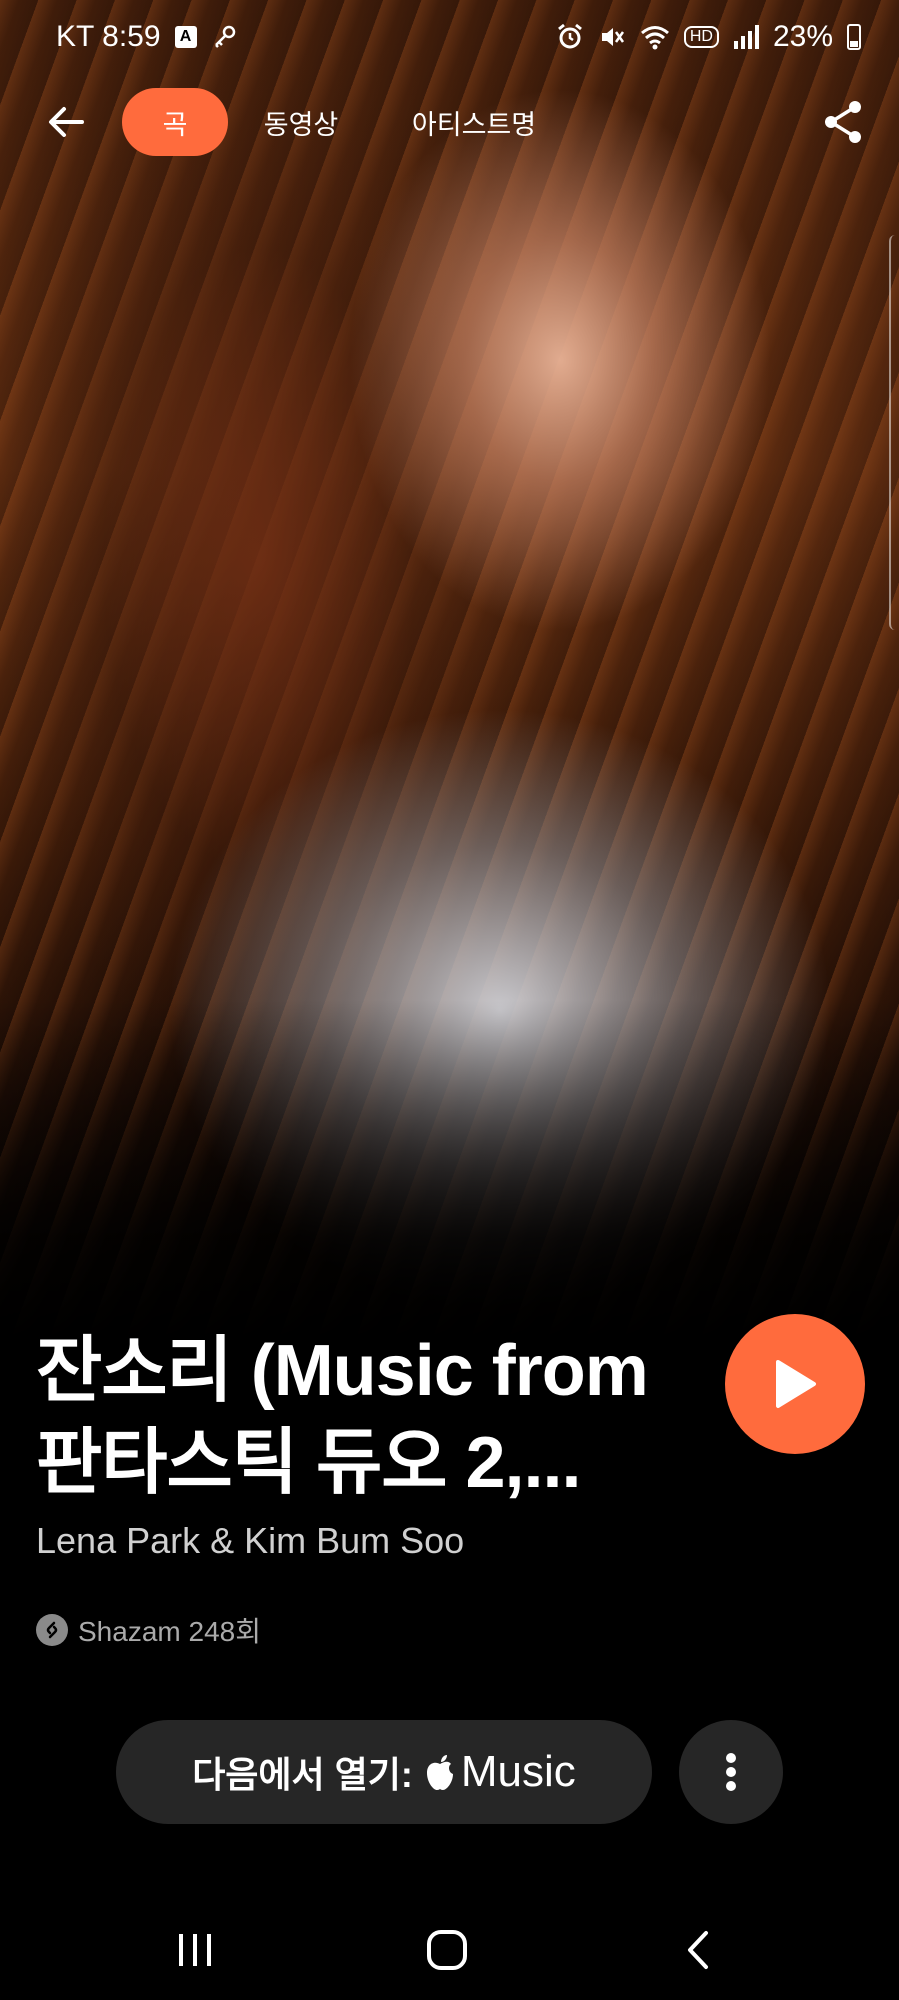 The image size is (899, 2000). I want to click on more-vertical-icon, so click(731, 1772).